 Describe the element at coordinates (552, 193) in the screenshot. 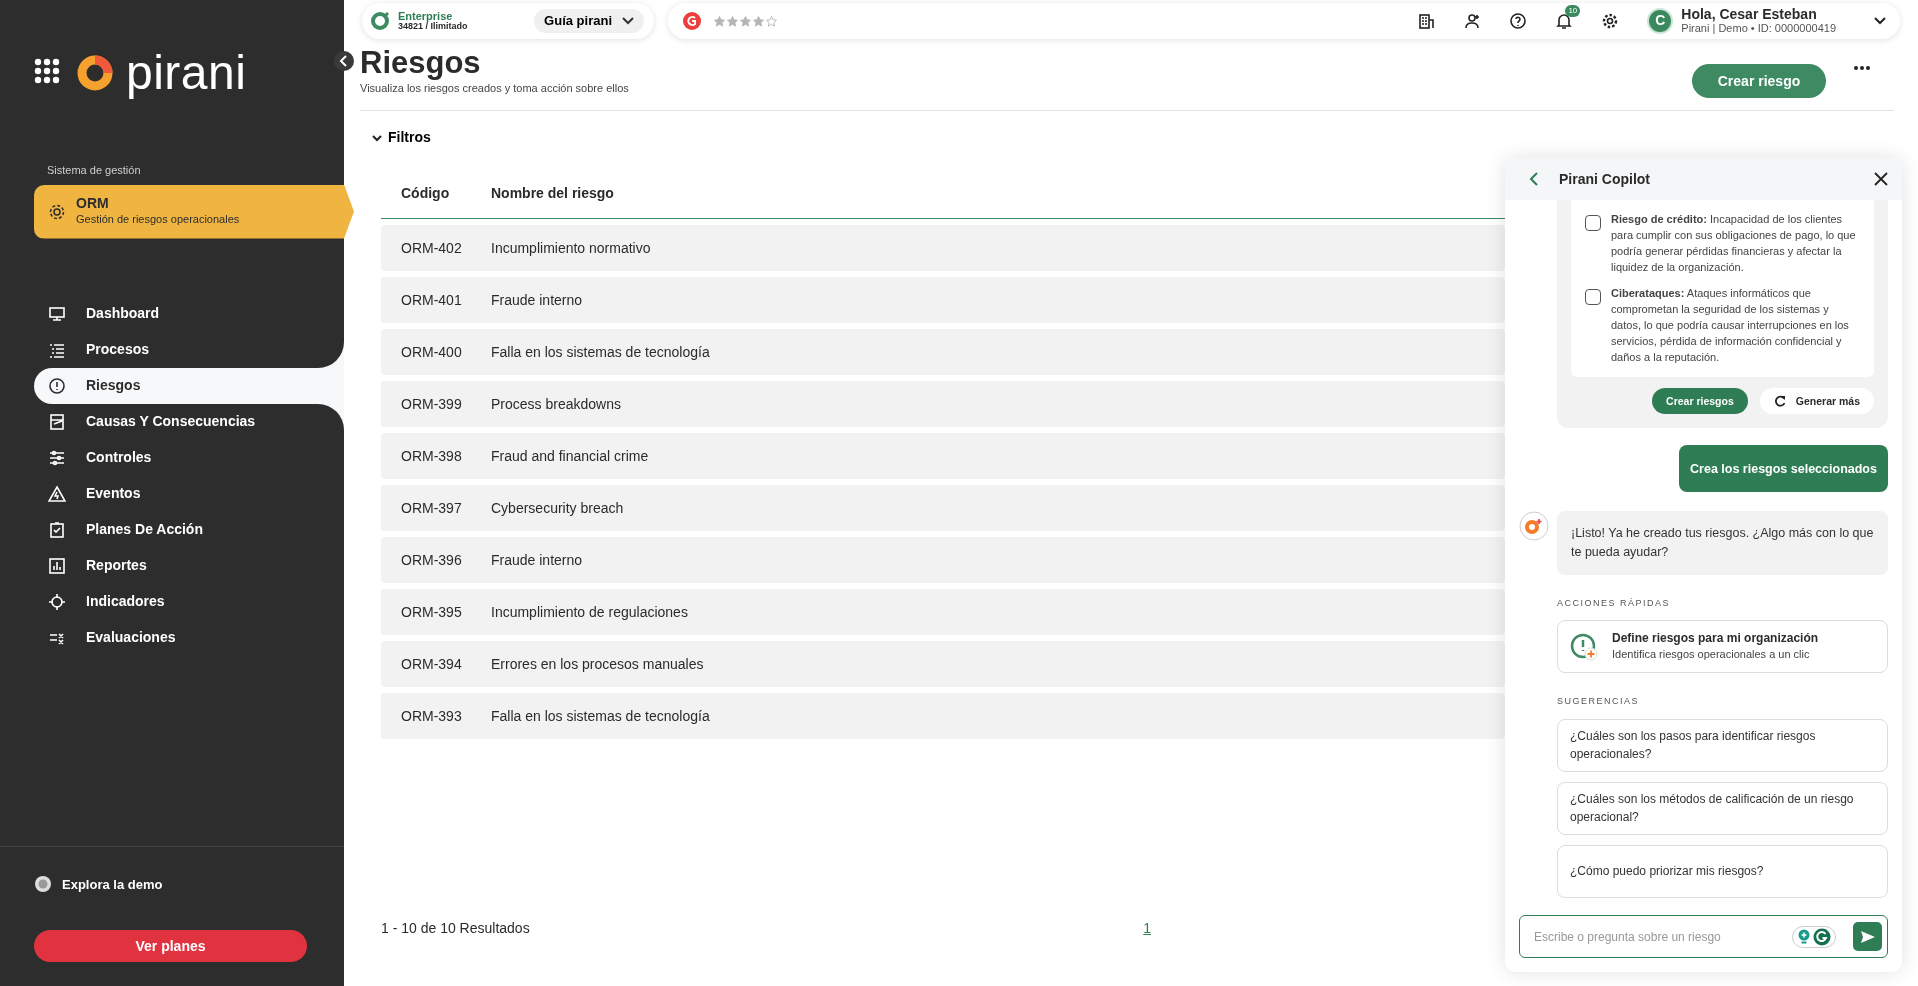

I see `column-header: Nombre del riesgo` at that location.